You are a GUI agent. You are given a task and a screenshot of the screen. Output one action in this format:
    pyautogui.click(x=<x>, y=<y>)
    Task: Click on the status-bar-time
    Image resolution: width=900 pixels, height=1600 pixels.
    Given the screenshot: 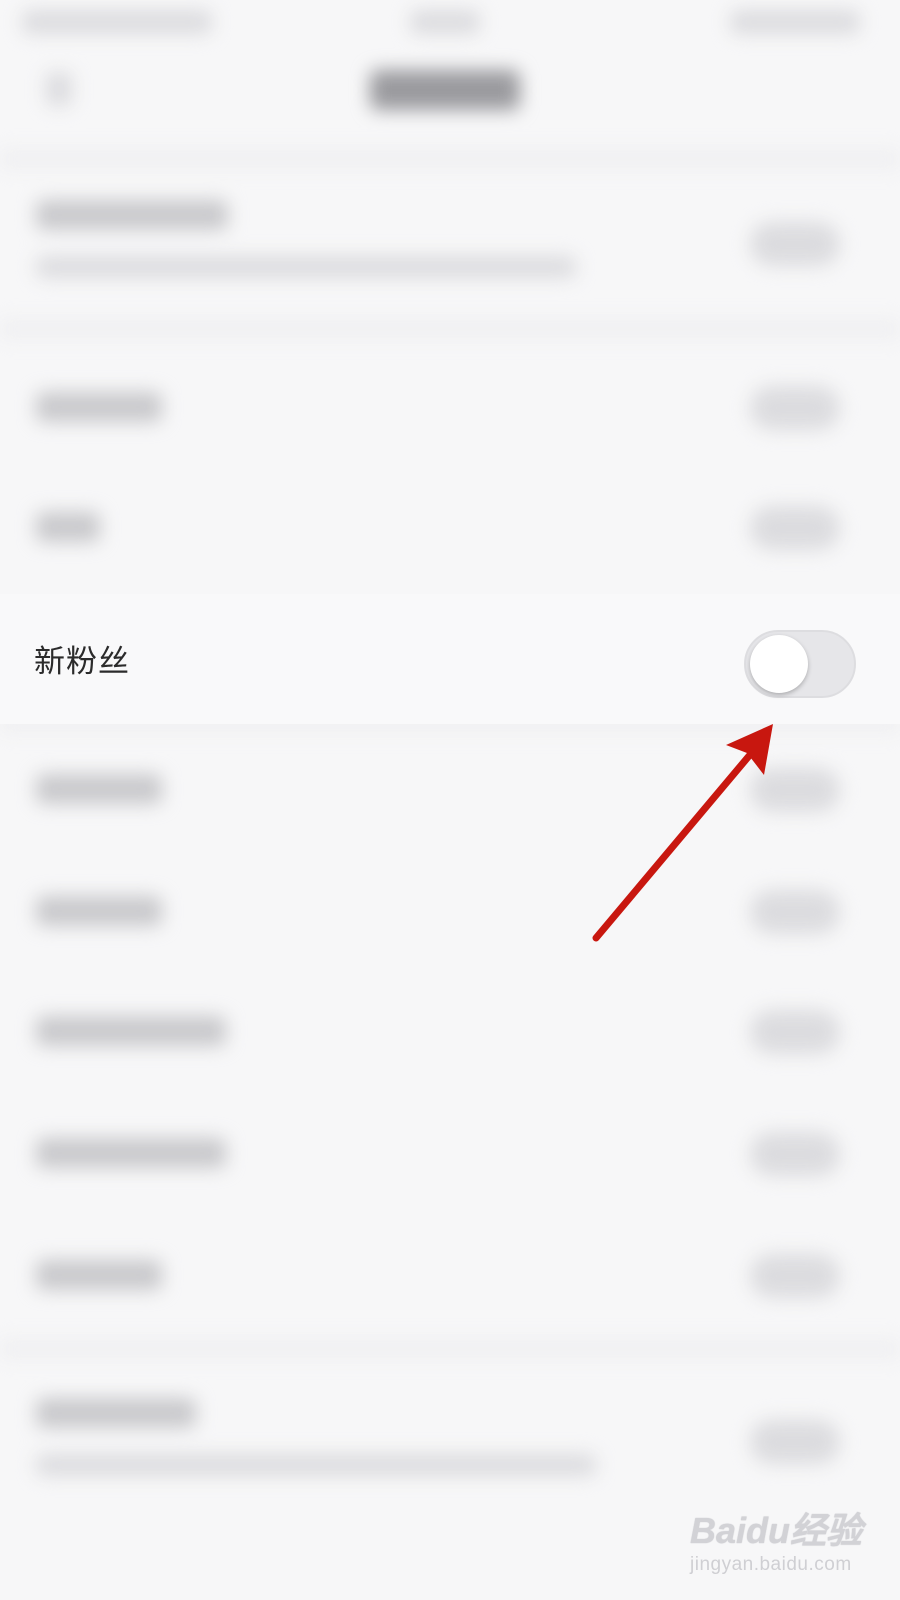 What is the action you would take?
    pyautogui.click(x=445, y=22)
    